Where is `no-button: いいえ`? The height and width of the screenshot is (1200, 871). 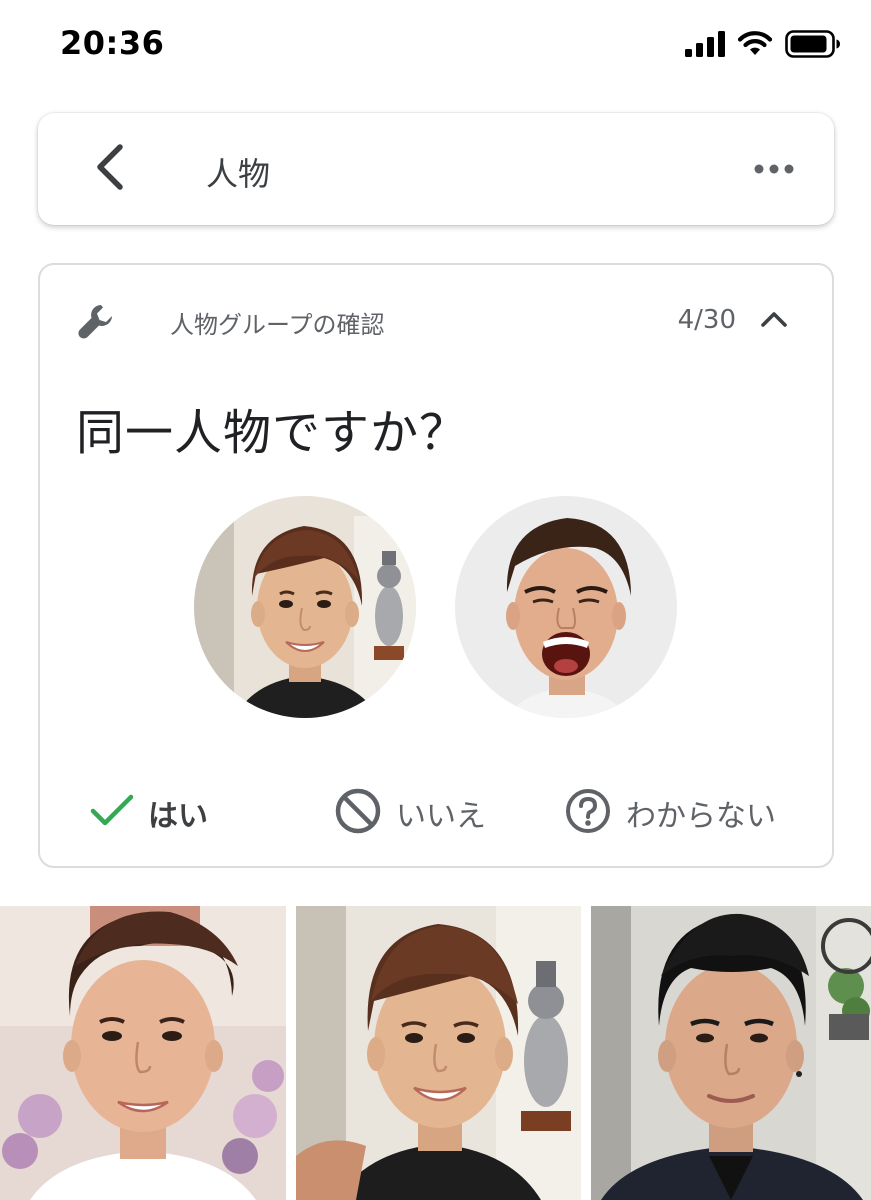 no-button: いいえ is located at coordinates (410, 813).